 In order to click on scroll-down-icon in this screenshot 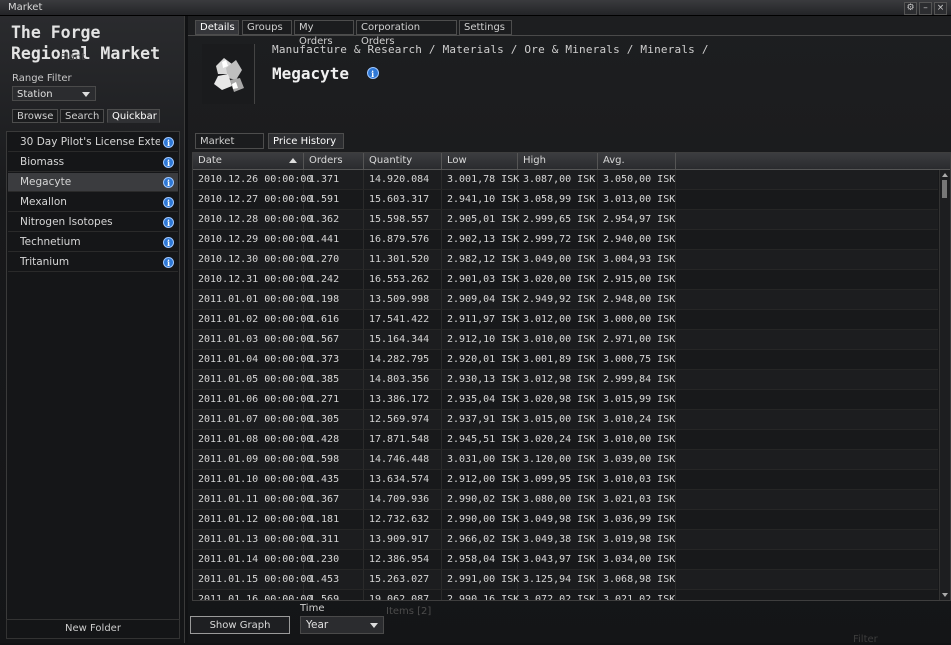, I will do `click(945, 595)`.